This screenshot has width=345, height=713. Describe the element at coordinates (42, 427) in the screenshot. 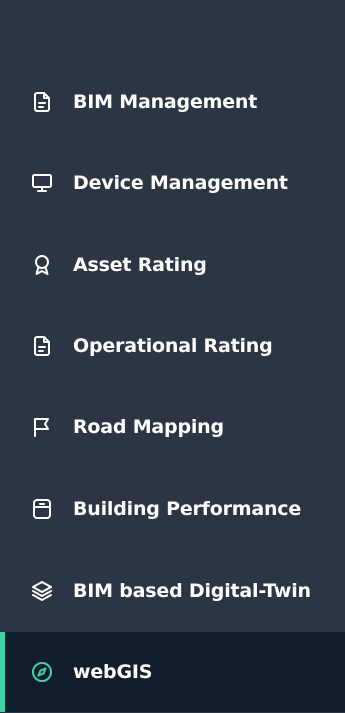

I see `flag-icon` at that location.